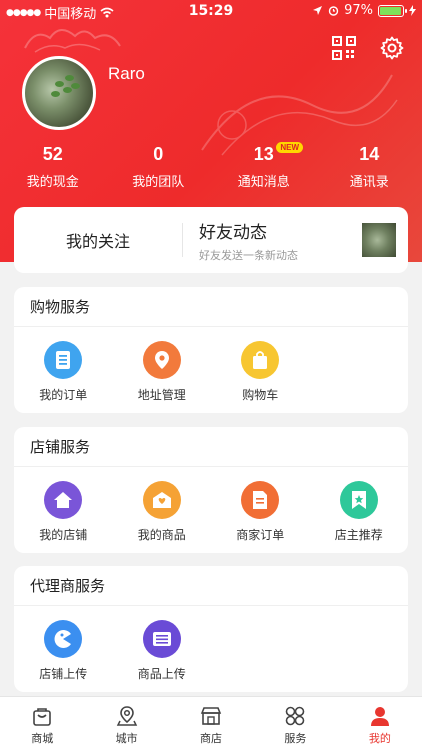  What do you see at coordinates (126, 738) in the screenshot?
I see `tab-label: 城市` at bounding box center [126, 738].